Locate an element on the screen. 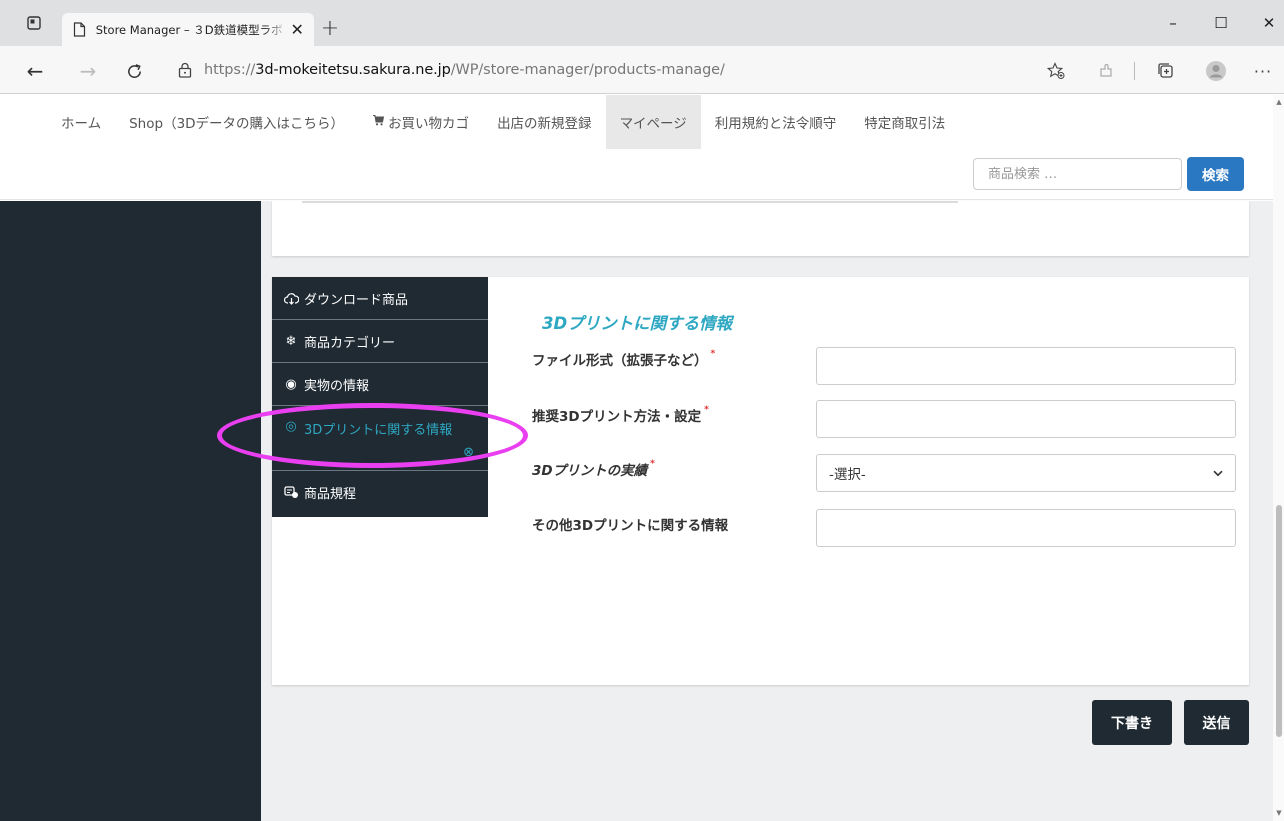  tab-title: Store Manager – ３D鉄道模型ラボ is located at coordinates (189, 29).